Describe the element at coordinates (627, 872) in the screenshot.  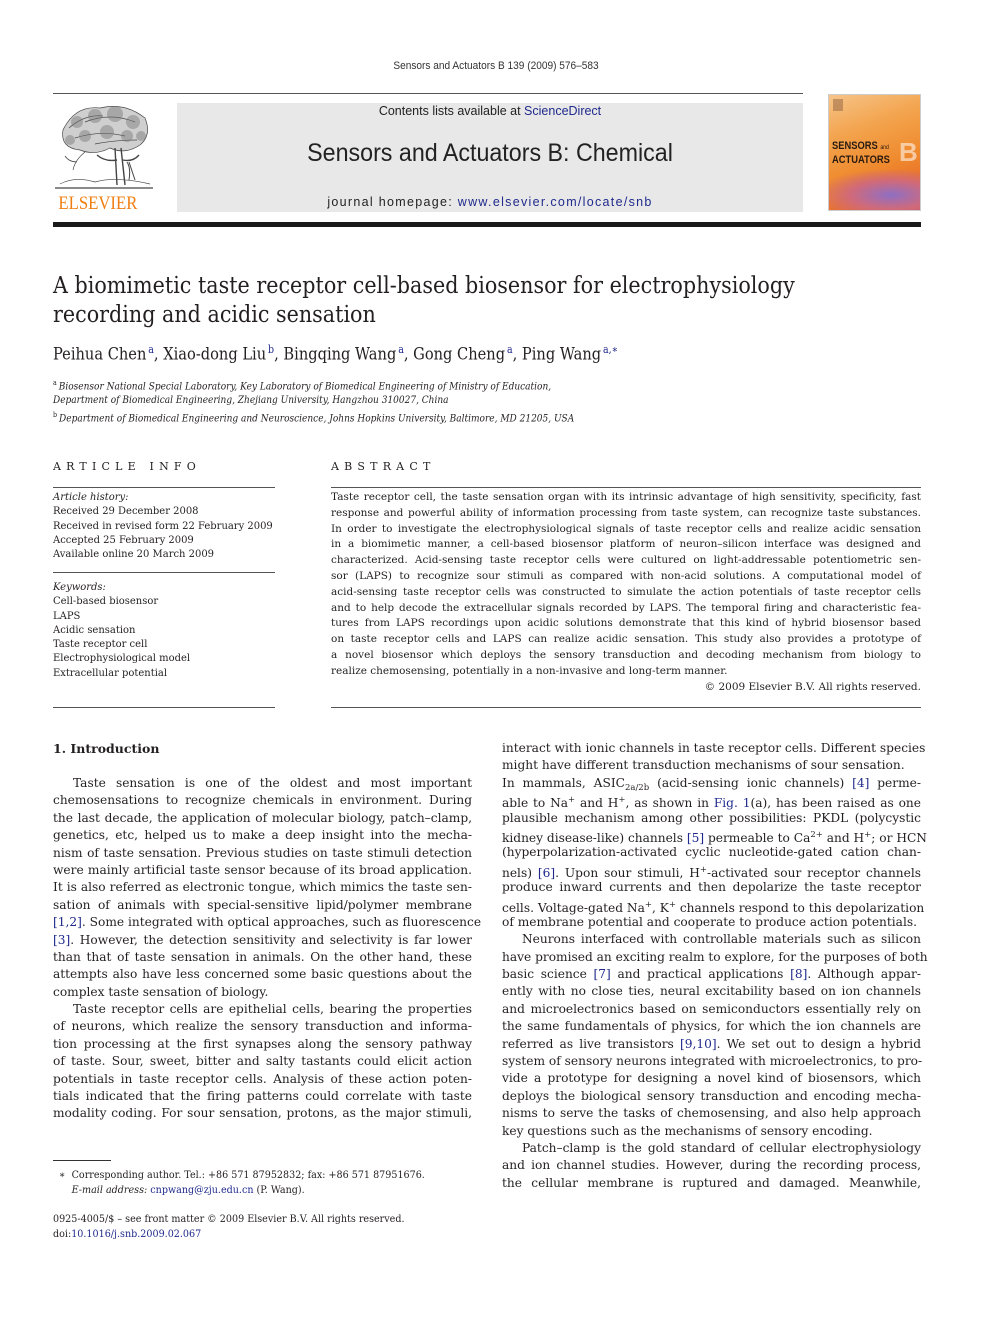
I see `text-run: . Upon sour stimuli, H` at that location.